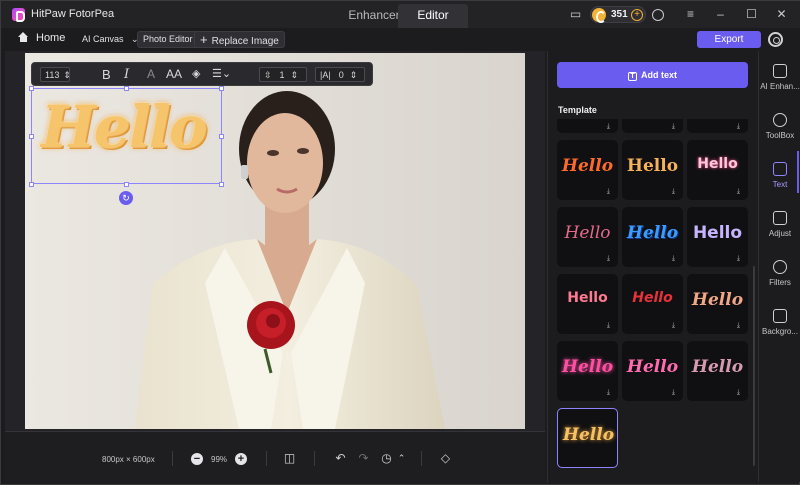 The image size is (800, 485). I want to click on rail-item-adjust: Adjust, so click(779, 226).